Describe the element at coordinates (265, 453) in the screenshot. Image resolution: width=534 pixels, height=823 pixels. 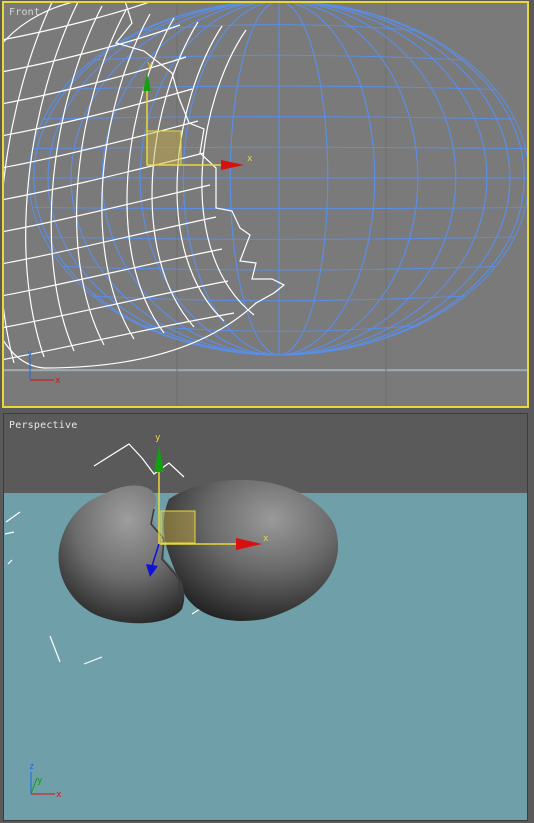
I see `background-sky` at that location.